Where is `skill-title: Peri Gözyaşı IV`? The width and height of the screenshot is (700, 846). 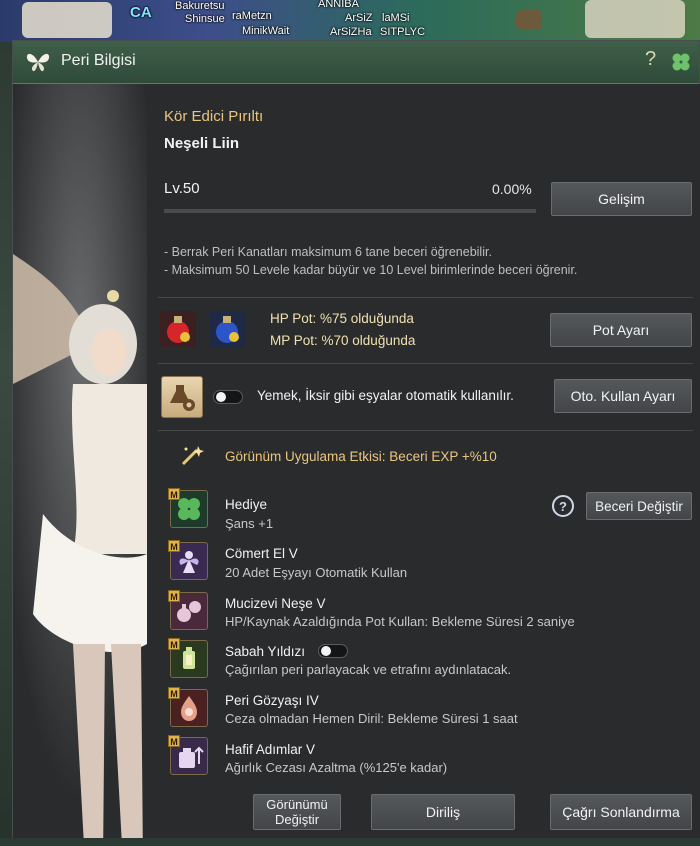 skill-title: Peri Gözyaşı IV is located at coordinates (272, 700).